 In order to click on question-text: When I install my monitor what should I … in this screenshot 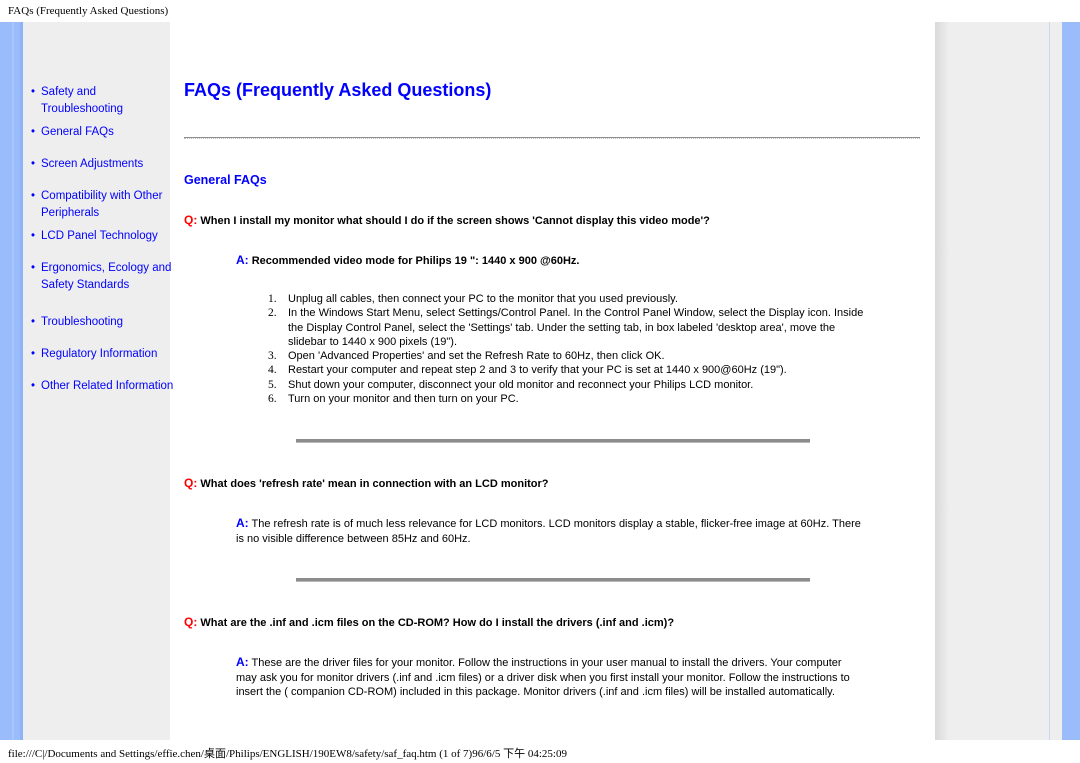, I will do `click(455, 221)`.